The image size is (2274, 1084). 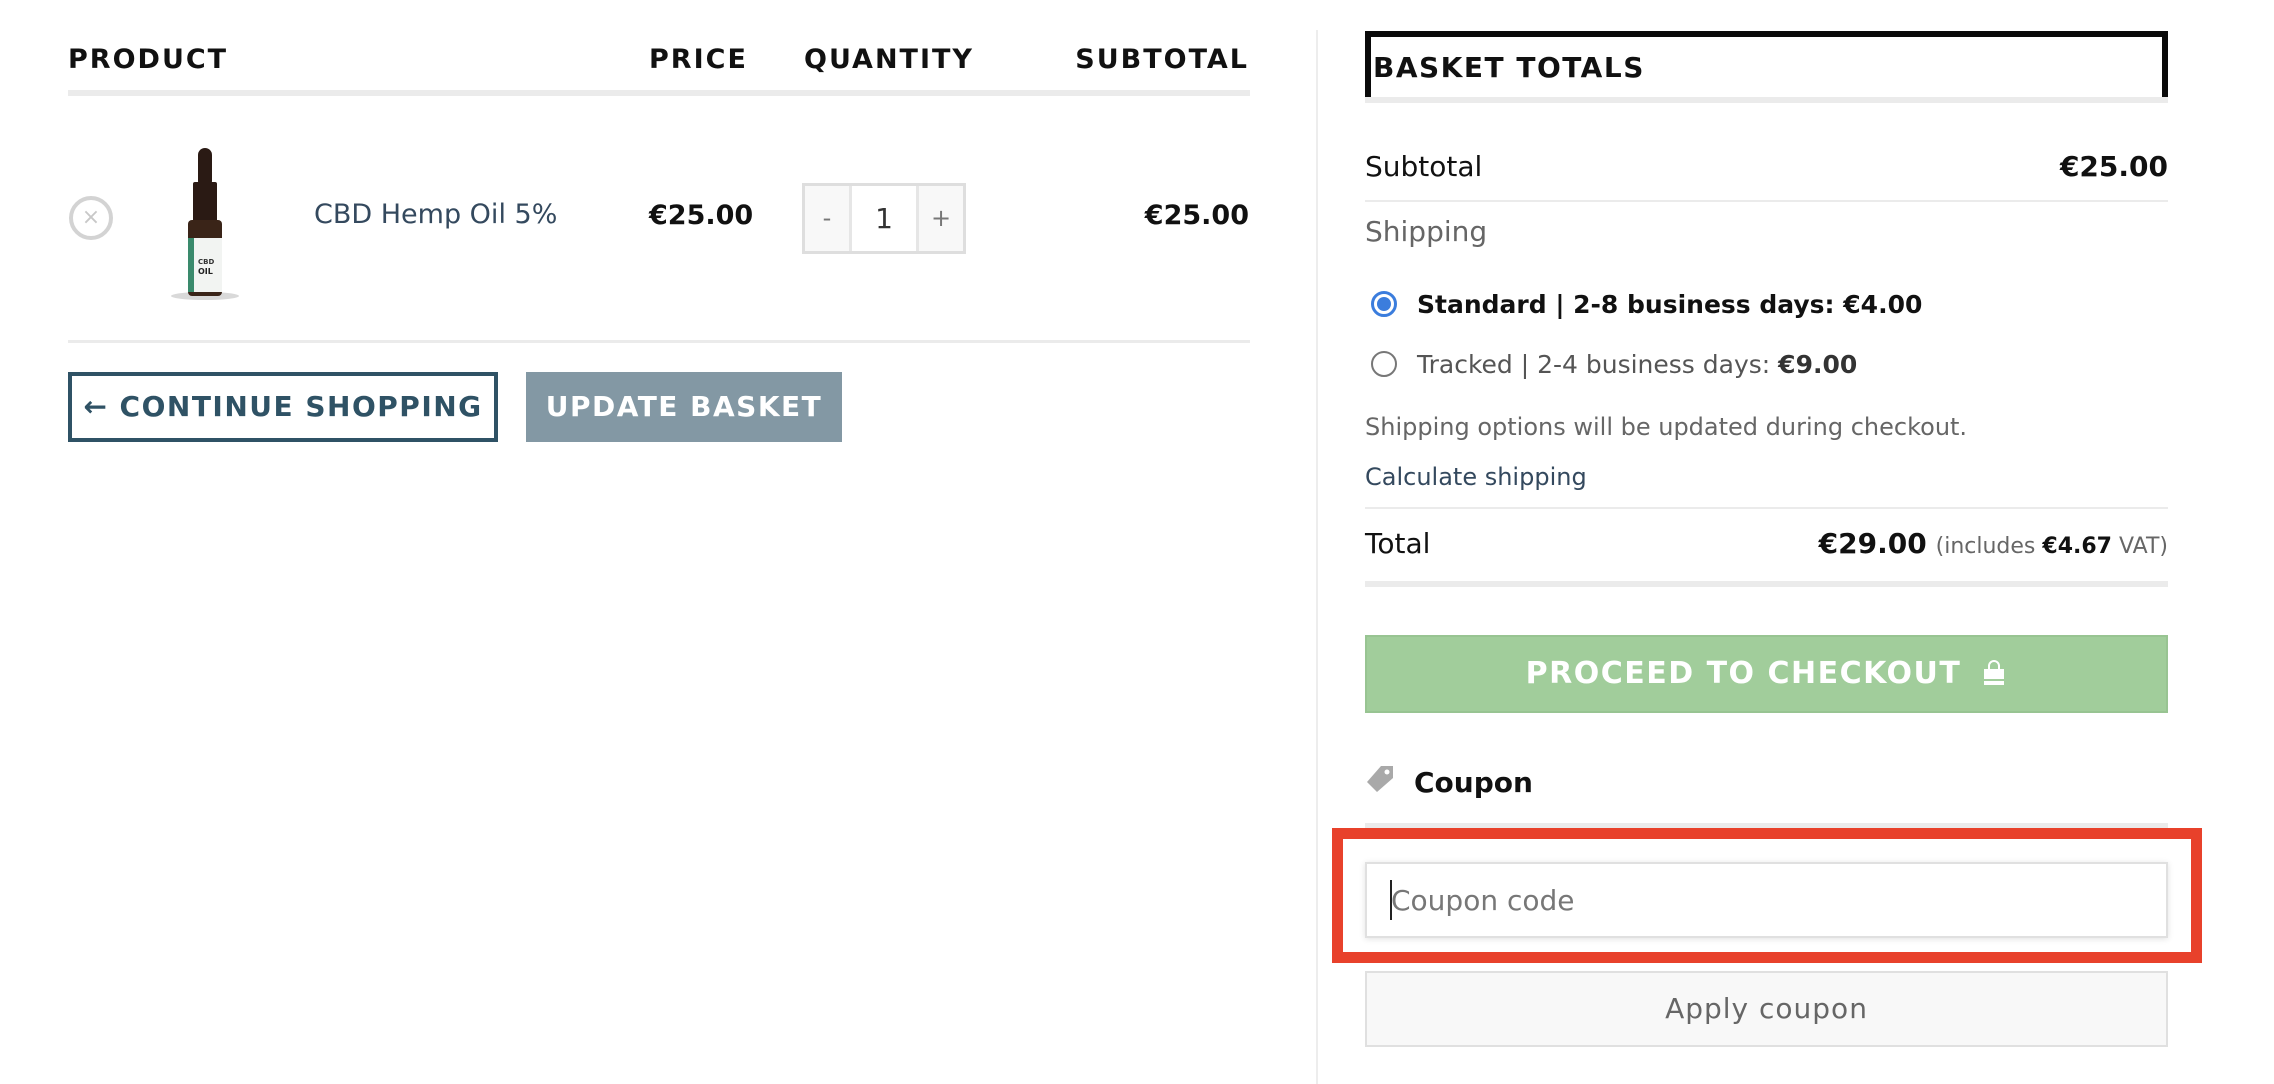 I want to click on coupon-title: Coupon, so click(x=1473, y=782).